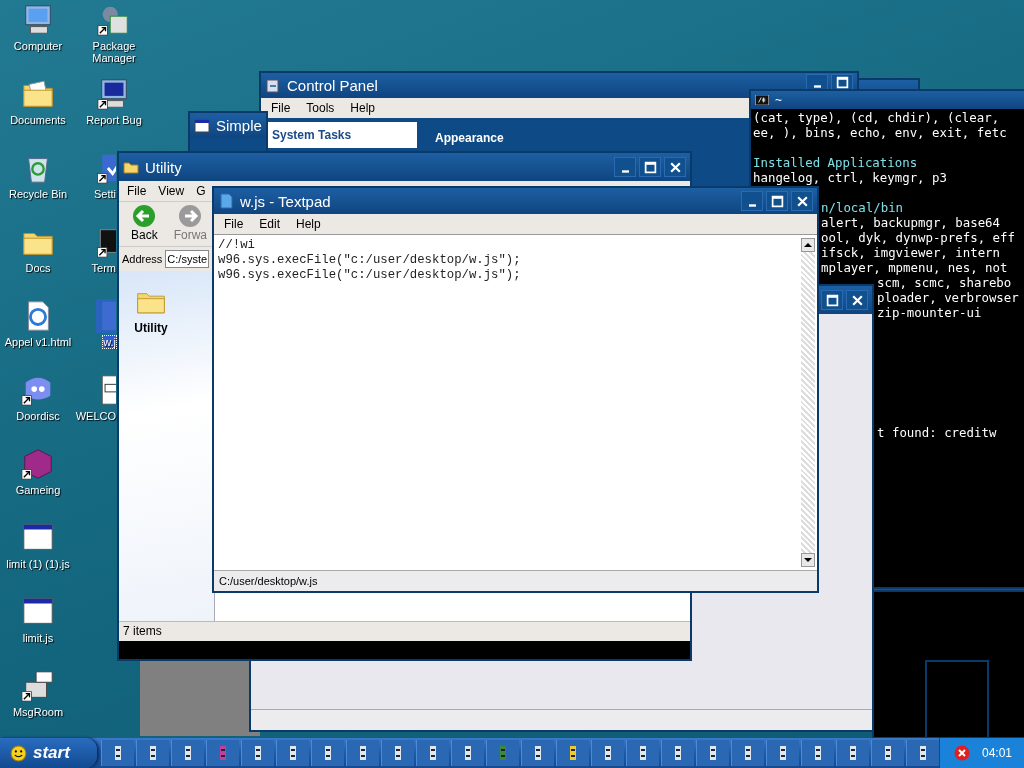 The height and width of the screenshot is (768, 1024). Describe the element at coordinates (270, 224) in the screenshot. I see `menu-item: Edit` at that location.